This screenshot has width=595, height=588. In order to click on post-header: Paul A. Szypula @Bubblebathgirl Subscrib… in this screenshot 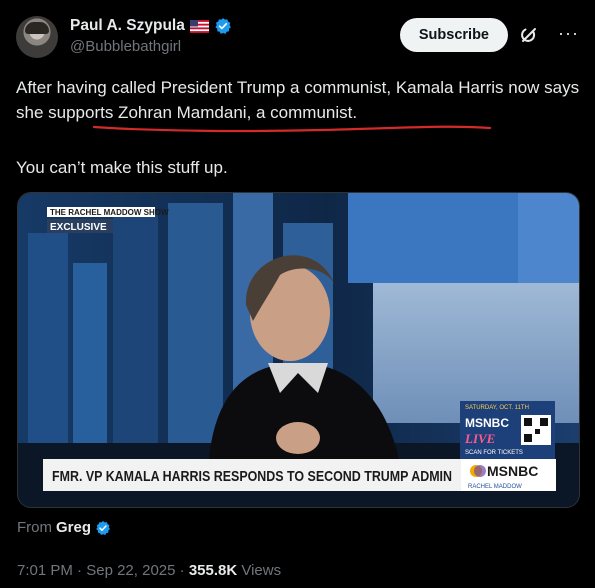, I will do `click(299, 36)`.